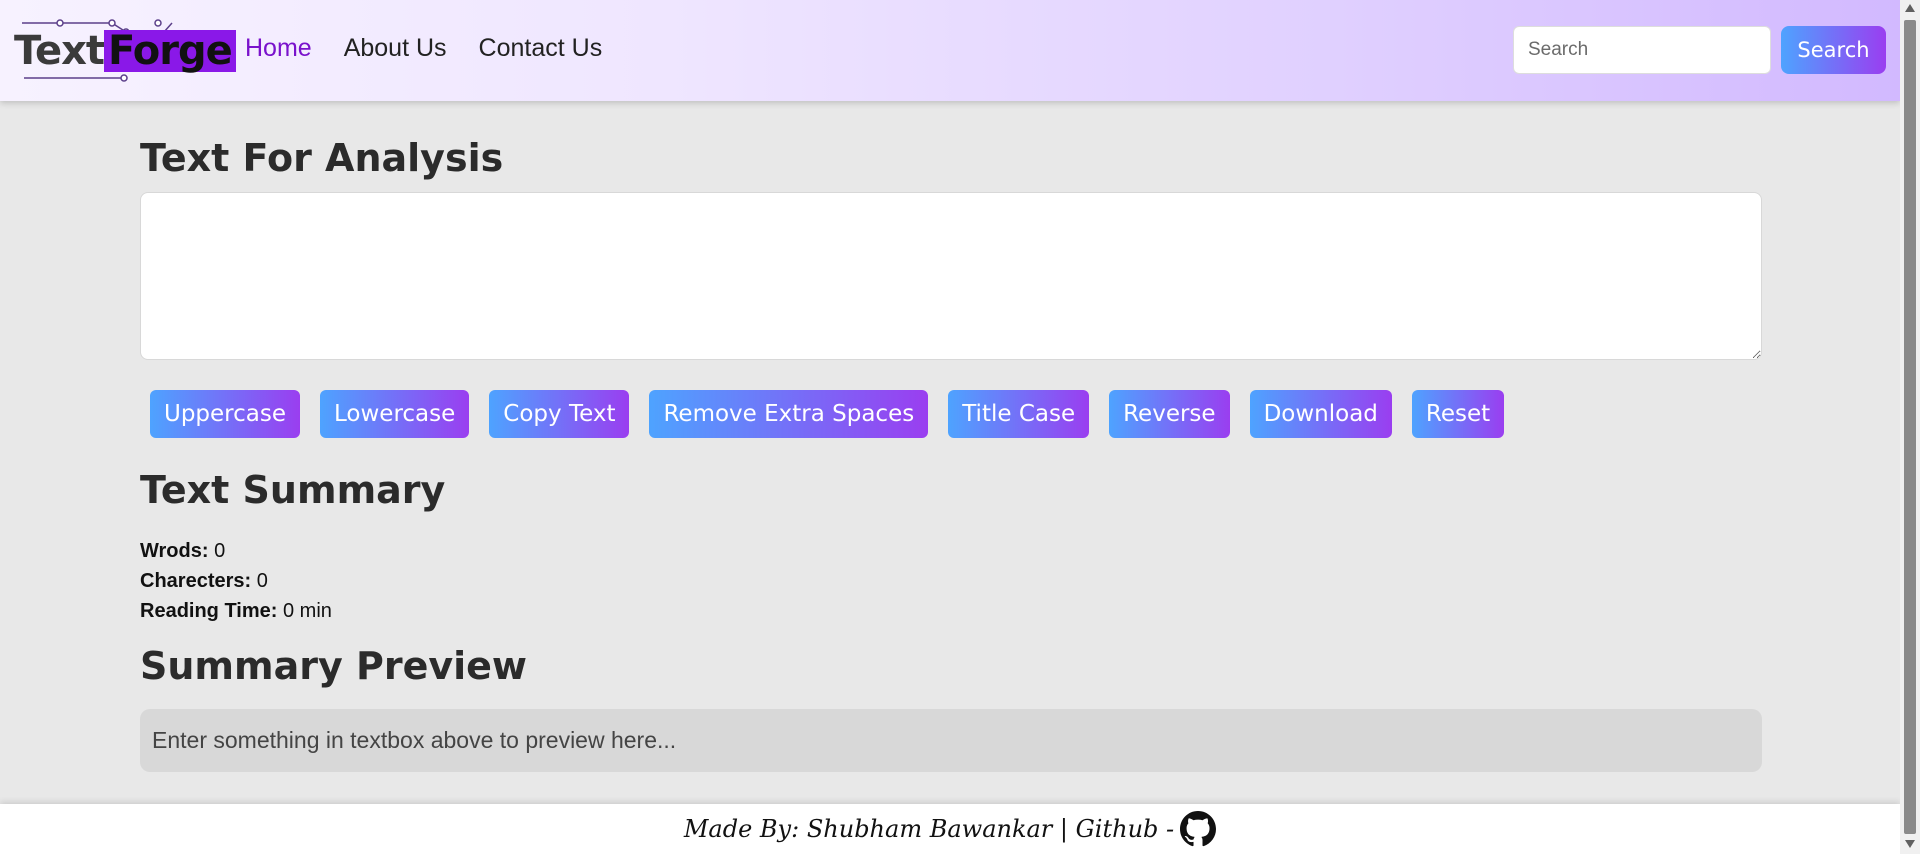  What do you see at coordinates (1642, 50) in the screenshot?
I see `search-input` at bounding box center [1642, 50].